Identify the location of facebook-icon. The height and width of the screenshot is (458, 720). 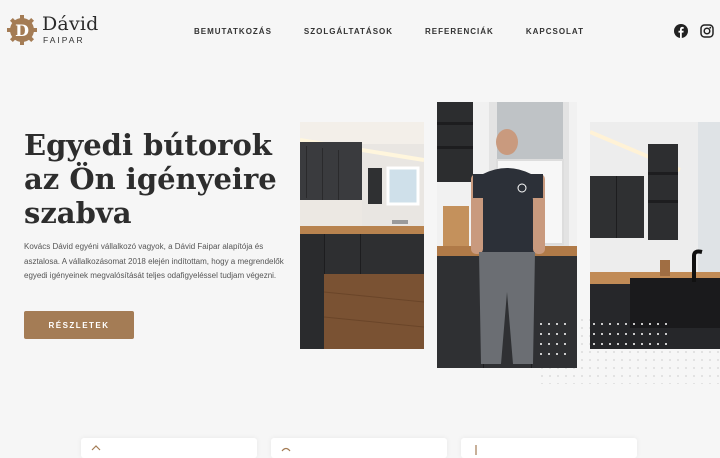
(681, 31).